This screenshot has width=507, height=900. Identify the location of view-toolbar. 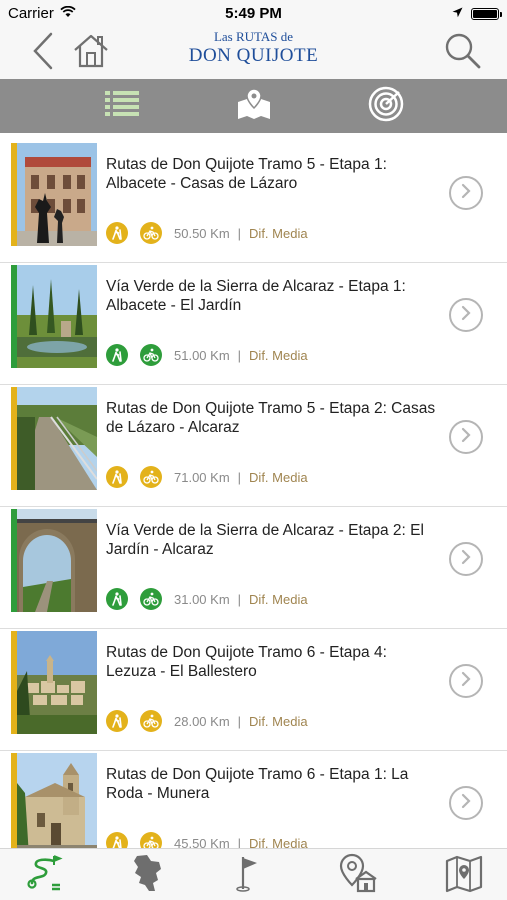
(253, 106).